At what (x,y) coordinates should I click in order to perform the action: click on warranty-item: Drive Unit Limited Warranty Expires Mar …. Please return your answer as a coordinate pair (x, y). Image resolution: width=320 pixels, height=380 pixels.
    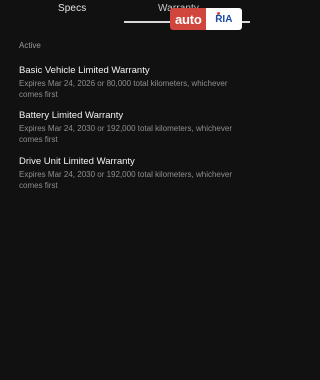
    Looking at the image, I should click on (131, 173).